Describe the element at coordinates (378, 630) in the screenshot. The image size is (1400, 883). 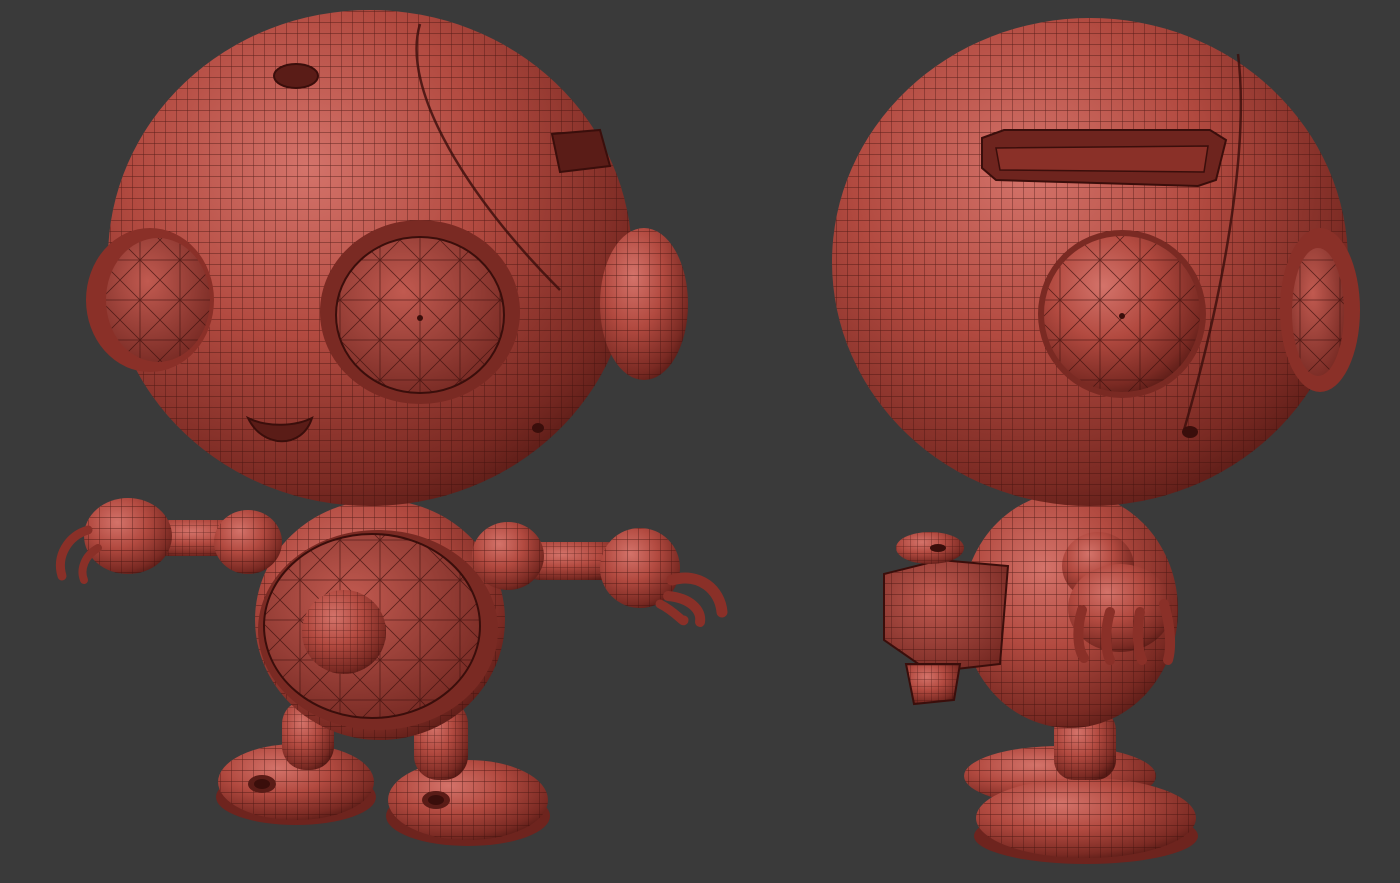
I see `chest-panel` at that location.